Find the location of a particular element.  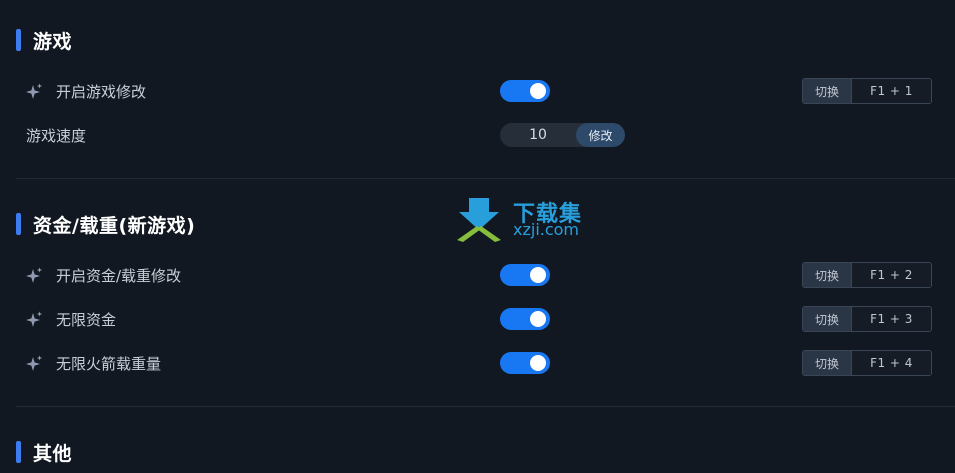

option-label: 游戏速度 is located at coordinates (56, 136).